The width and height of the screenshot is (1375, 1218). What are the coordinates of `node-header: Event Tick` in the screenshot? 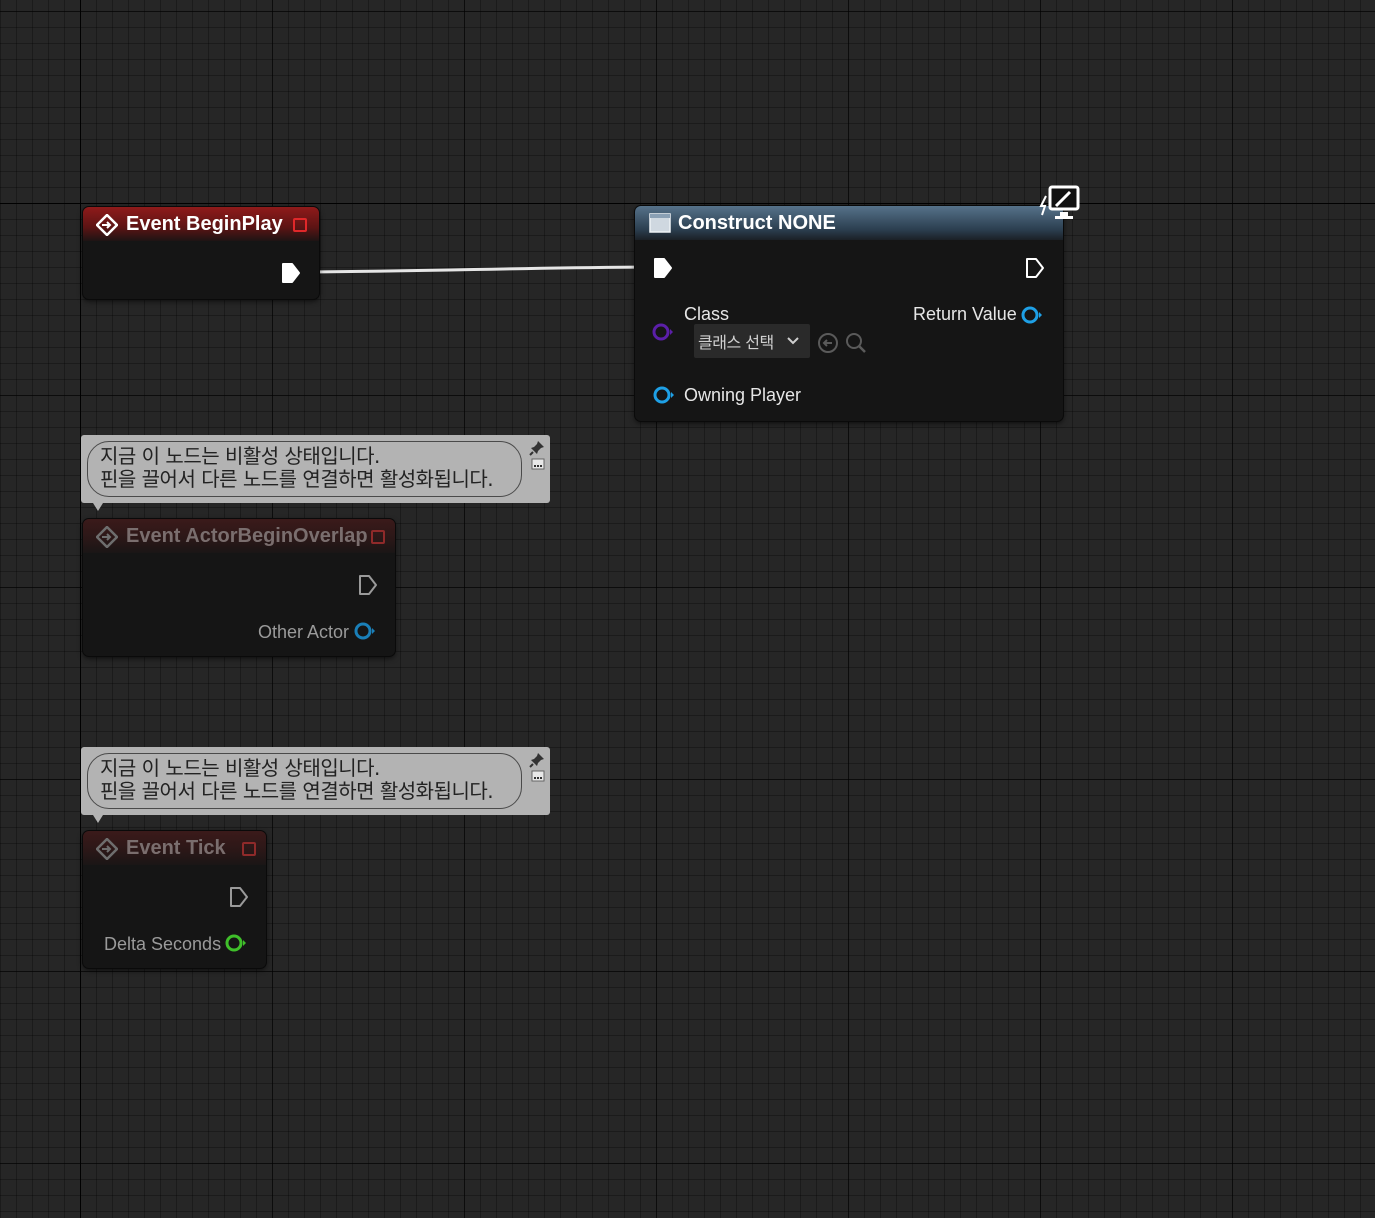 It's located at (174, 848).